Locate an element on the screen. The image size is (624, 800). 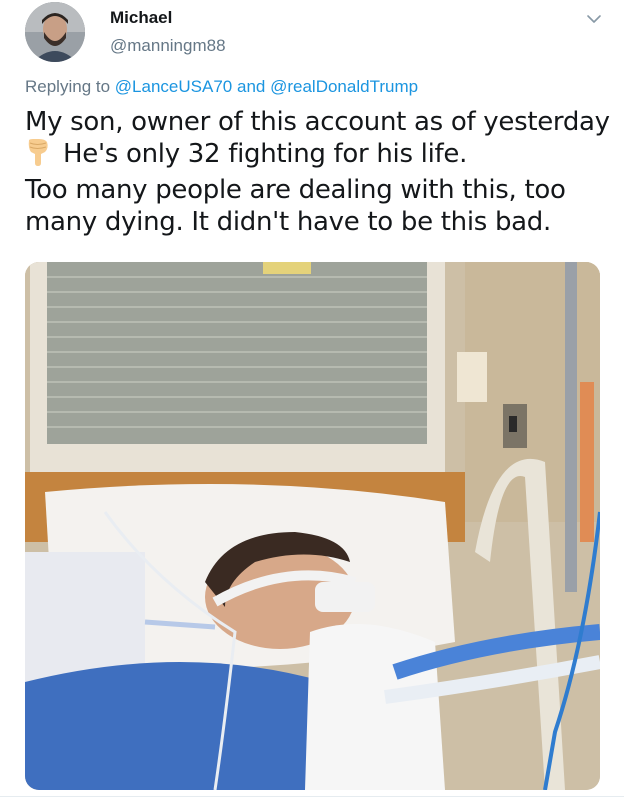
display-name: Michael is located at coordinates (141, 18).